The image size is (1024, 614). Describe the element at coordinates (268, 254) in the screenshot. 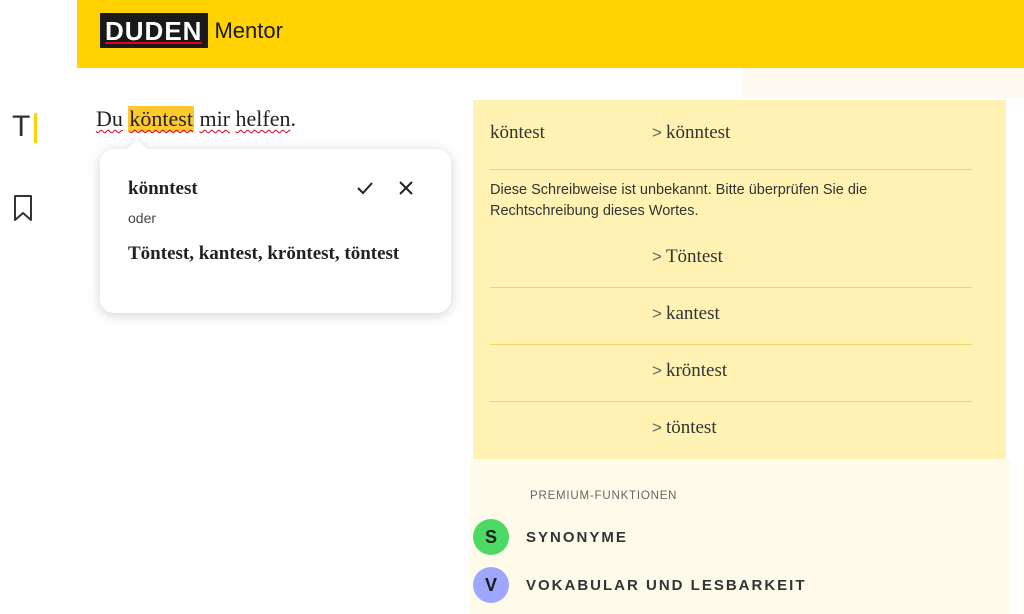

I see `popup-alternatives: Töntest, kantest, kröntest, töntest` at that location.